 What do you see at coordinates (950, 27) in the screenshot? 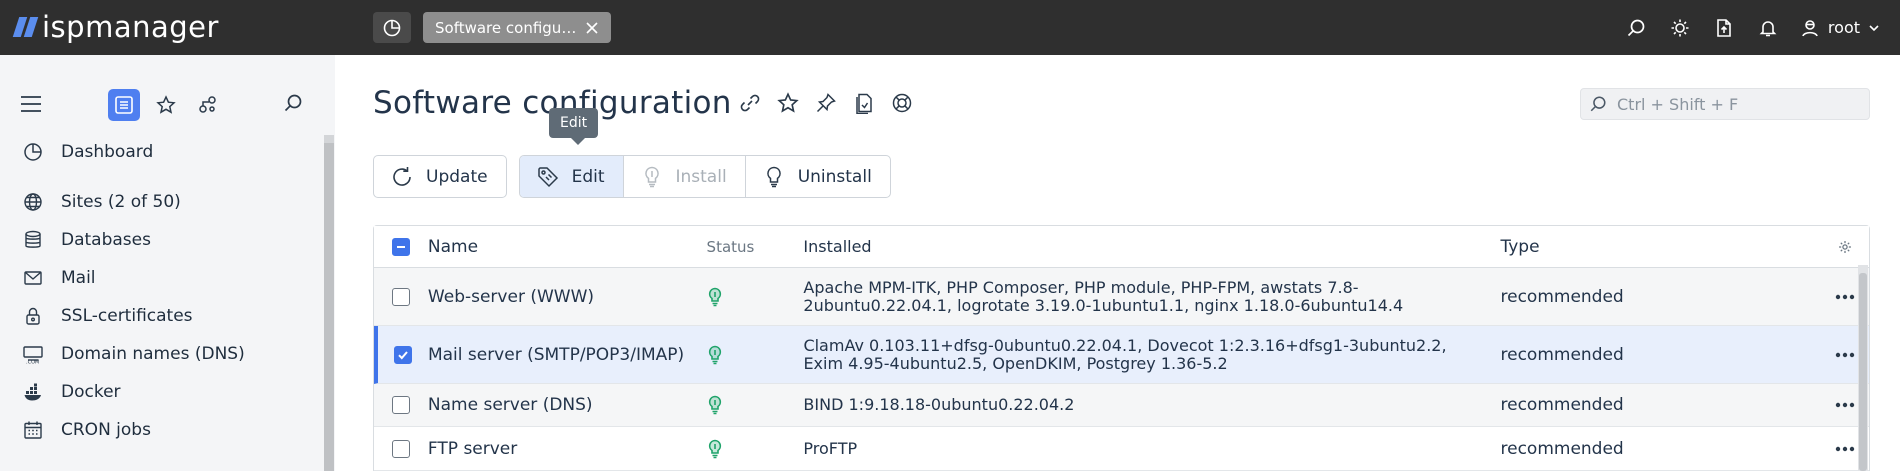
I see `top-bar: ispmanager Software configuration root` at bounding box center [950, 27].